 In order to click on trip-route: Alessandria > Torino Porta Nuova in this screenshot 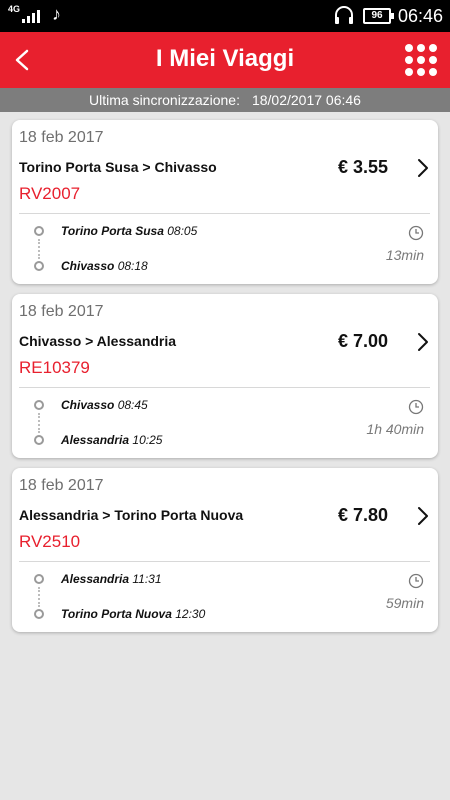, I will do `click(131, 515)`.